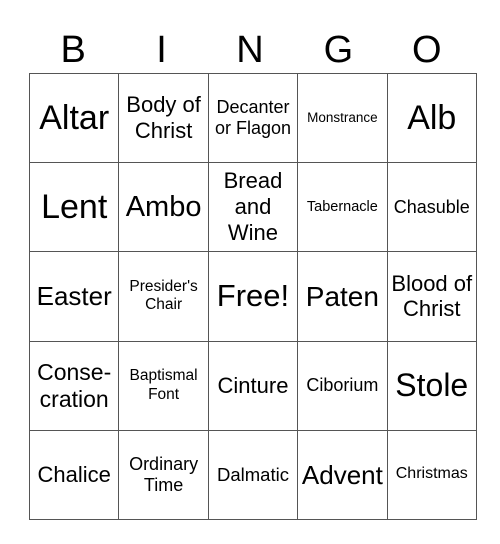 Image resolution: width=500 pixels, height=544 pixels. What do you see at coordinates (163, 207) in the screenshot?
I see `bingo-cell: Ambo` at bounding box center [163, 207].